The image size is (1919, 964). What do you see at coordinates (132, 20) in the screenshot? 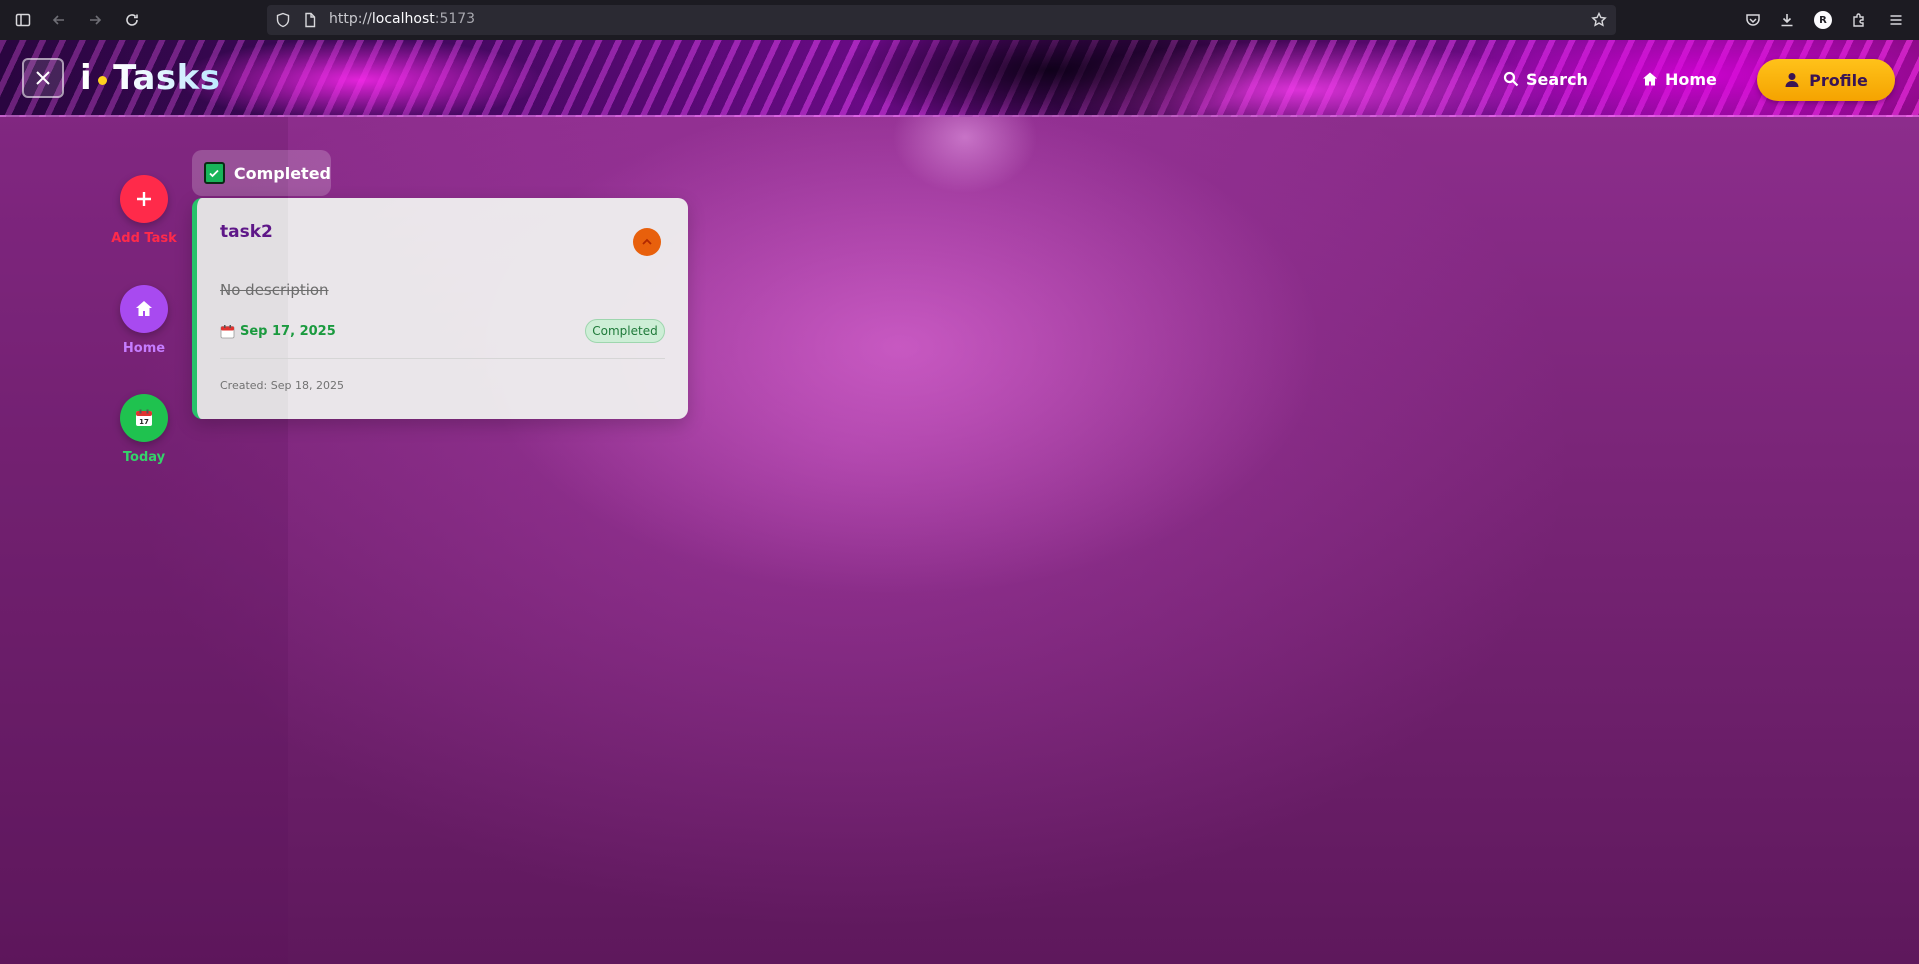
I see `reload-icon` at bounding box center [132, 20].